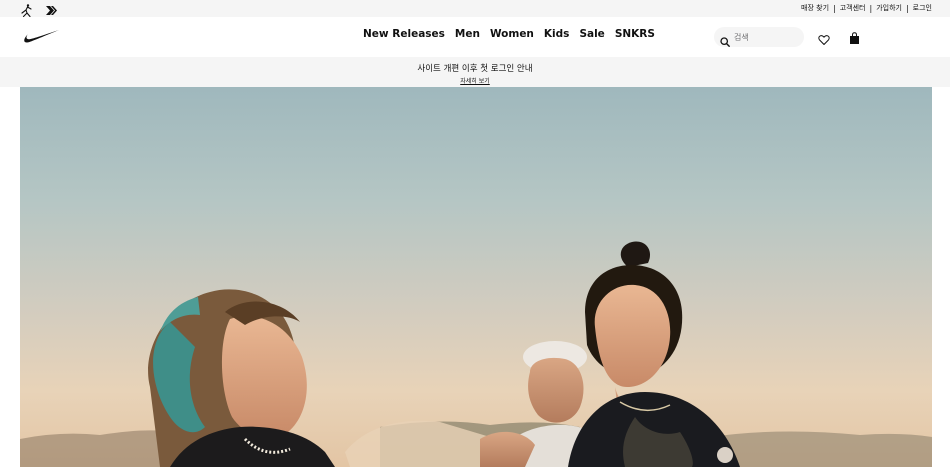 This screenshot has height=467, width=950. I want to click on main-nav: New Releases Men Women Kids Sale SNKRS, so click(509, 34).